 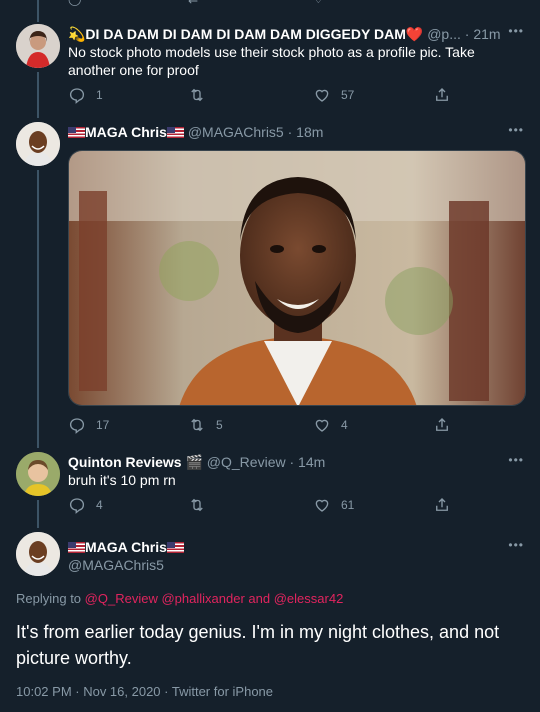 I want to click on tweet-time: · 21m, so click(x=483, y=34).